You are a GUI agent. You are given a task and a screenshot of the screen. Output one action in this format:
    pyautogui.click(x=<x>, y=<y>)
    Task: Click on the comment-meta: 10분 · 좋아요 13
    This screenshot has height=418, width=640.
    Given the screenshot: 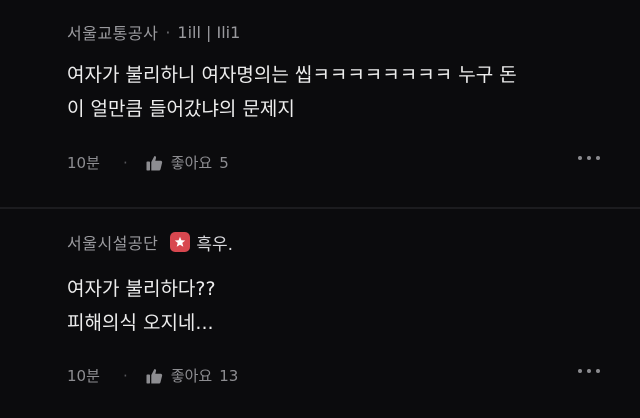 What is the action you would take?
    pyautogui.click(x=333, y=375)
    